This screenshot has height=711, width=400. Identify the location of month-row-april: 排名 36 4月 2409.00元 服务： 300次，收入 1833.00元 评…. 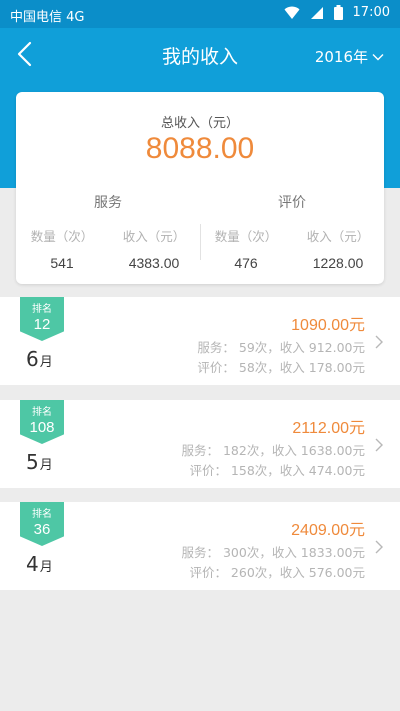
(200, 546).